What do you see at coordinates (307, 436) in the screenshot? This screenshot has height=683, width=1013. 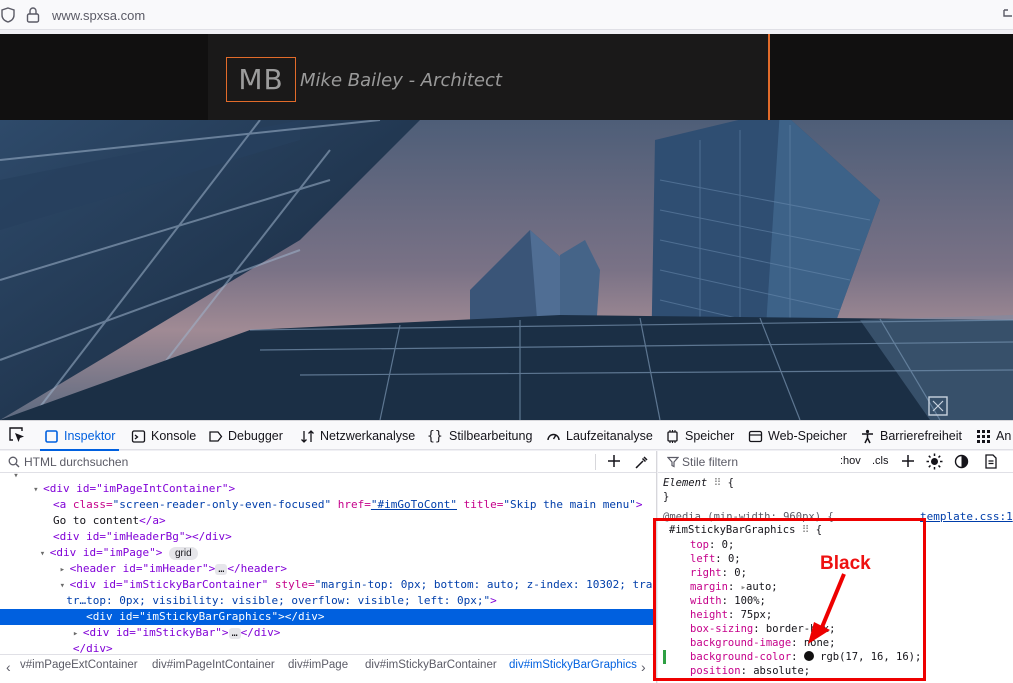 I see `network-icon` at bounding box center [307, 436].